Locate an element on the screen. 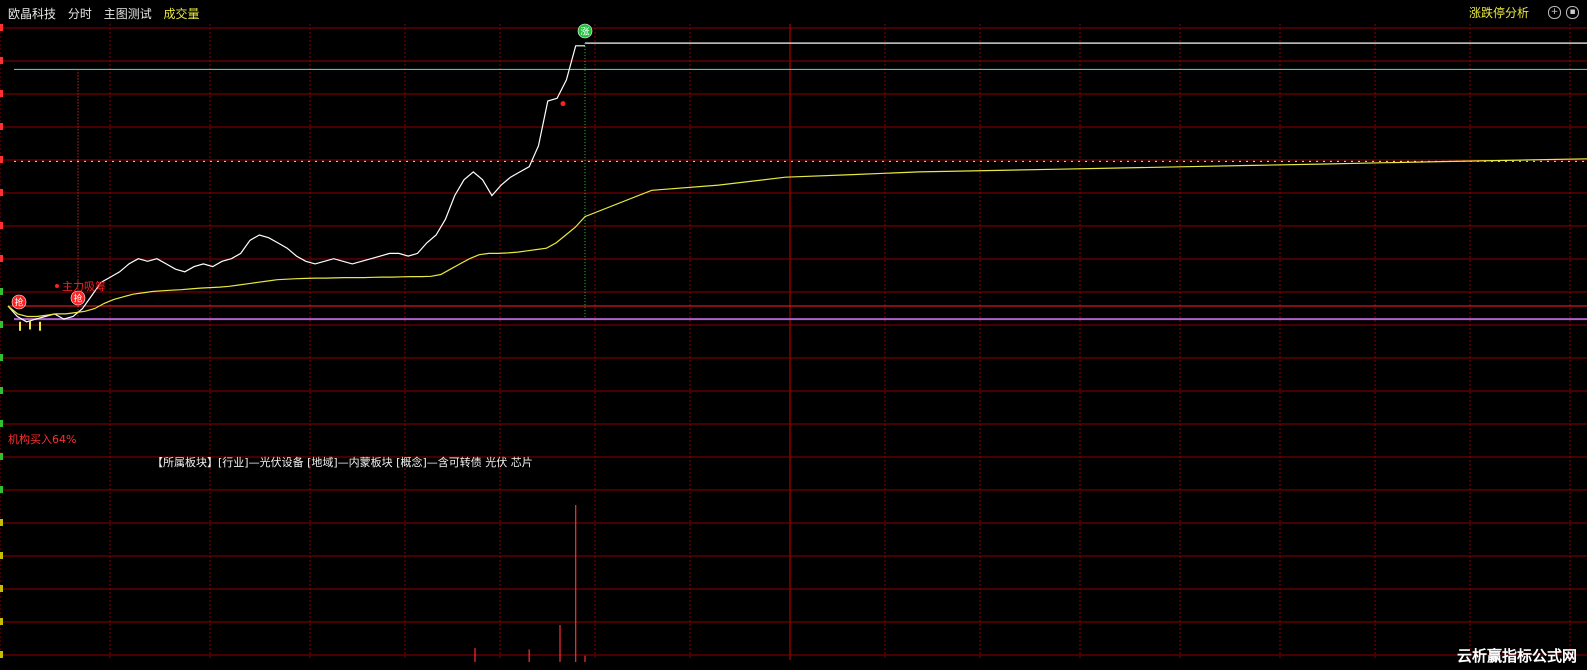  header-tools: 涨跌停分析 + ▪ is located at coordinates (1524, 12).